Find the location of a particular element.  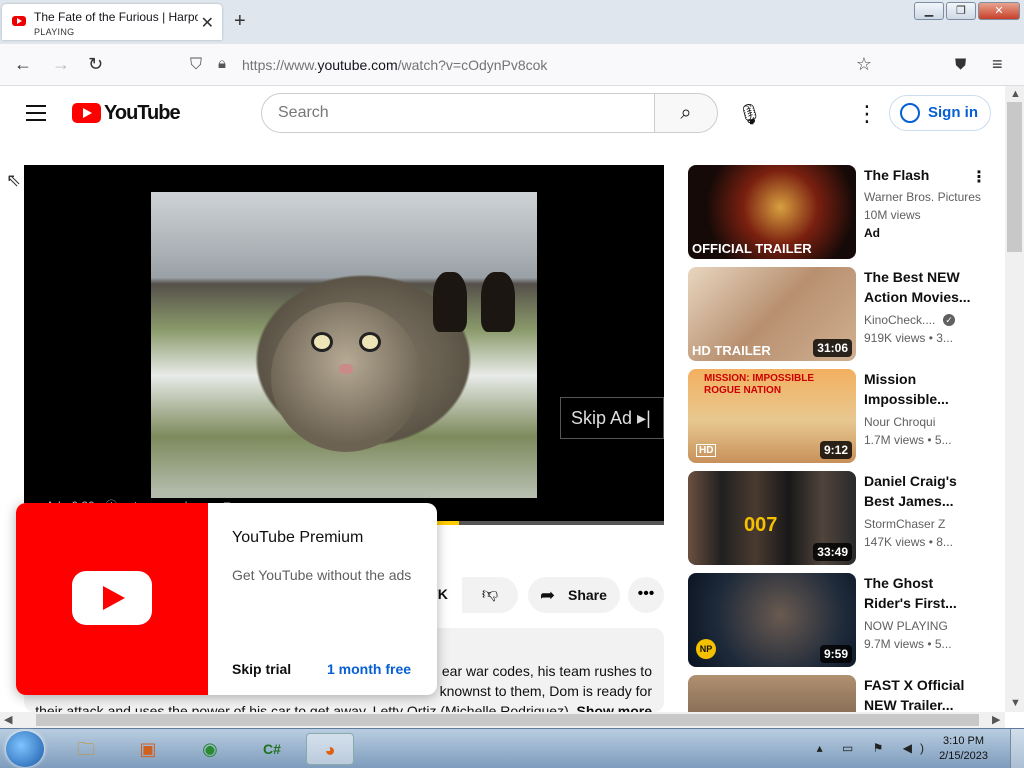

rec-thumbnail: HD TRAILER 31:06 is located at coordinates (772, 314).